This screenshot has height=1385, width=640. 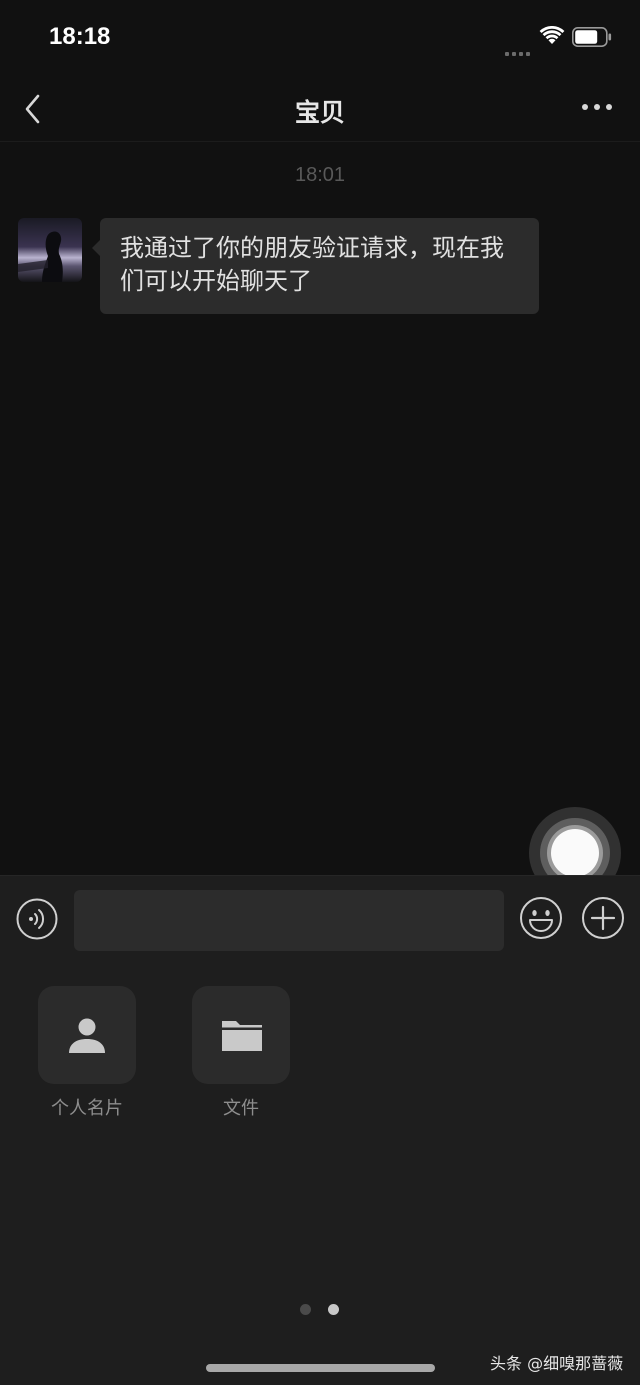 I want to click on nav-bar: 宝贝, so click(x=320, y=109).